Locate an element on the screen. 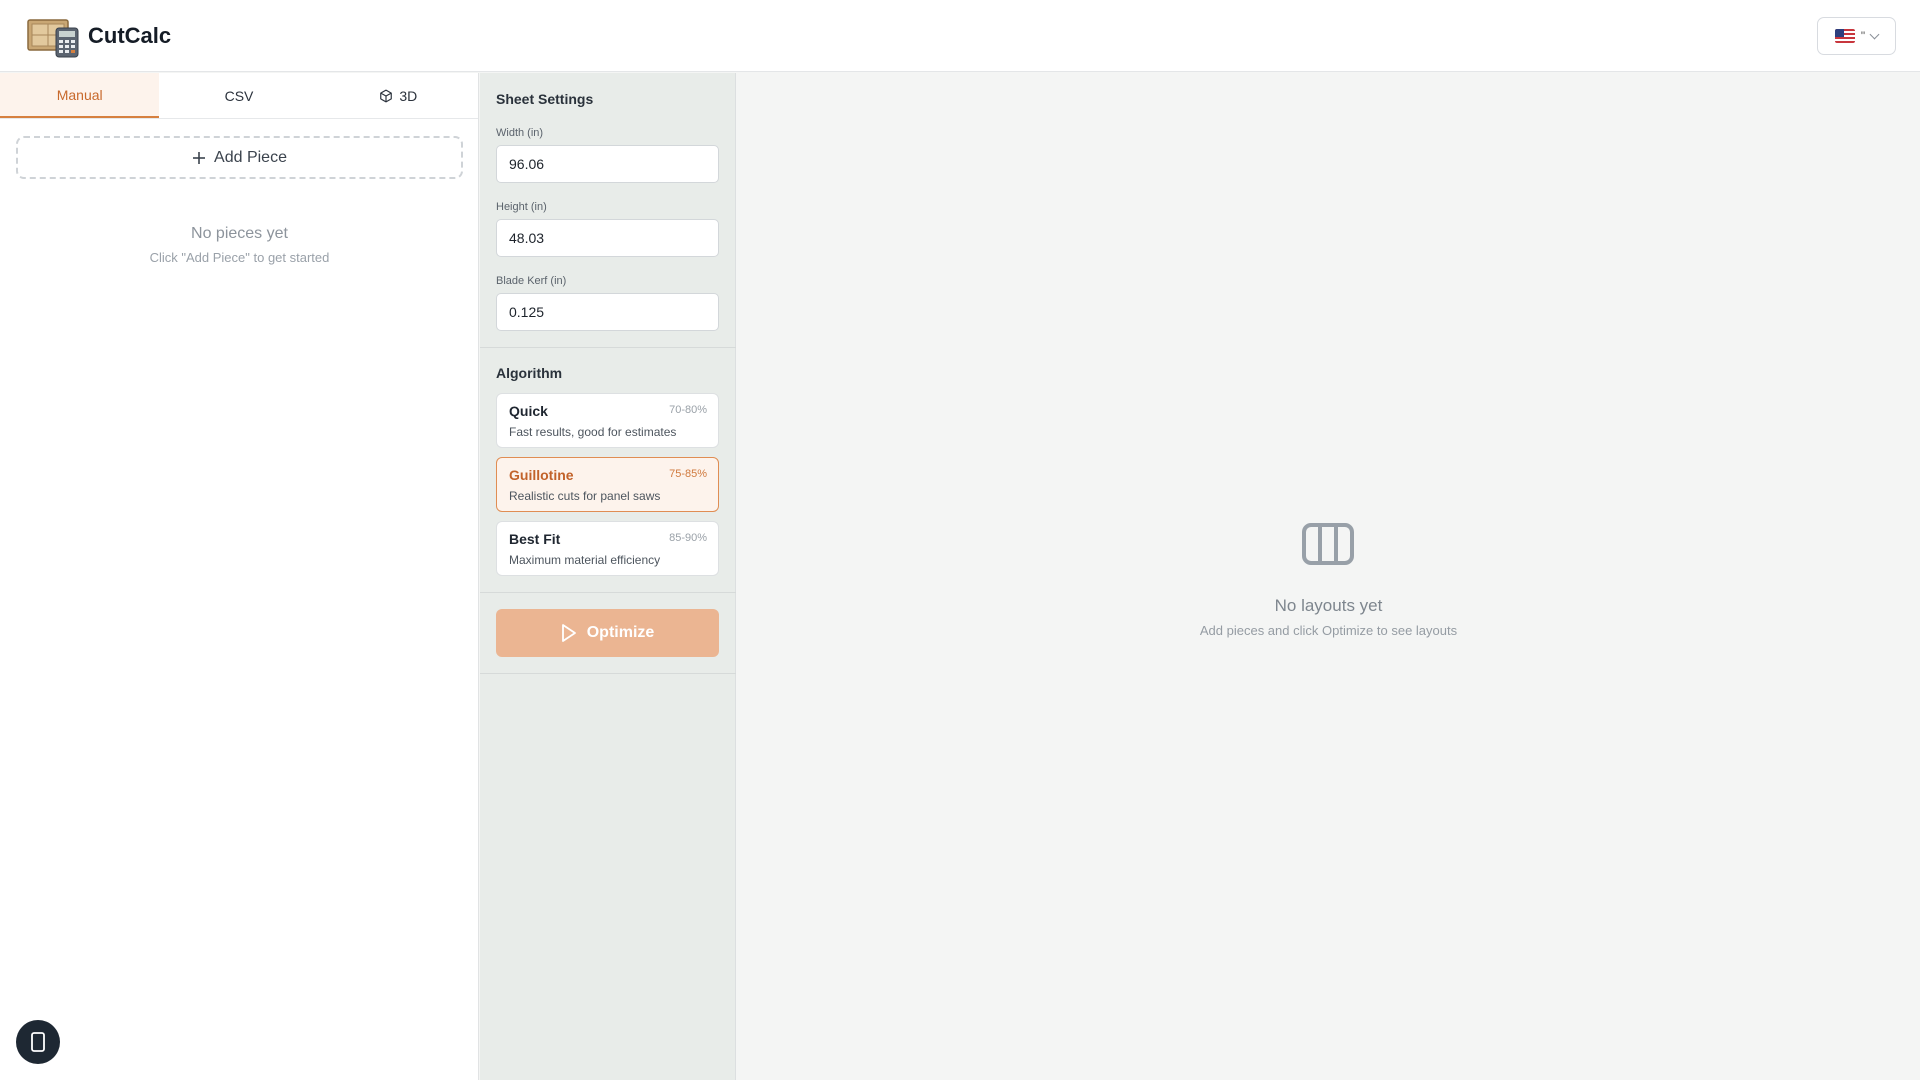  input-tabs: Manual CSV 3D is located at coordinates (239, 96).